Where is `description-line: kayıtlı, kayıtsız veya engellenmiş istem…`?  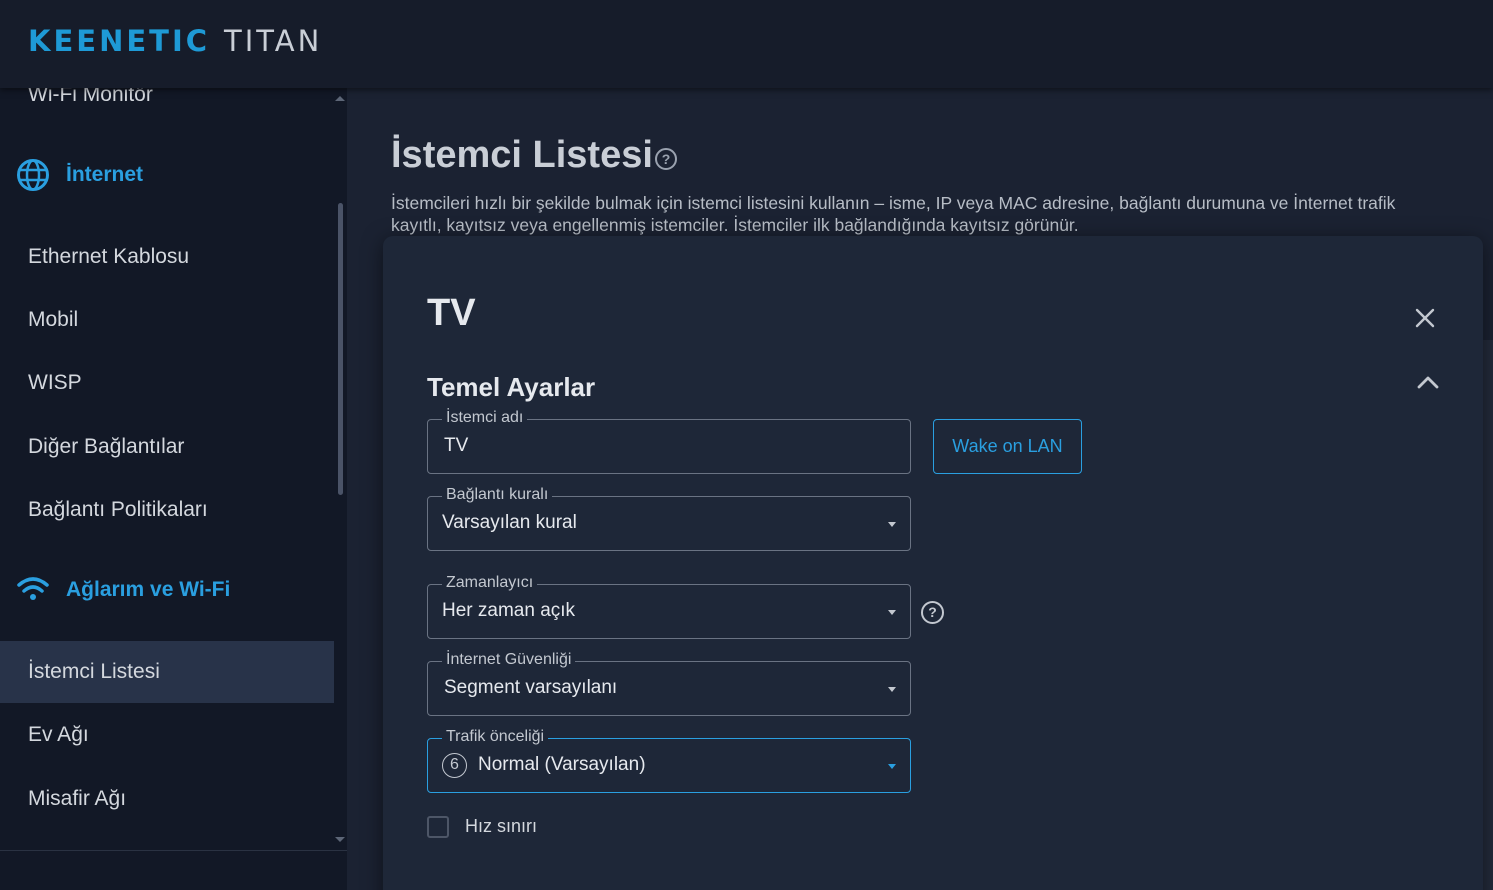 description-line: kayıtlı, kayıtsız veya engellenmiş istem… is located at coordinates (735, 225).